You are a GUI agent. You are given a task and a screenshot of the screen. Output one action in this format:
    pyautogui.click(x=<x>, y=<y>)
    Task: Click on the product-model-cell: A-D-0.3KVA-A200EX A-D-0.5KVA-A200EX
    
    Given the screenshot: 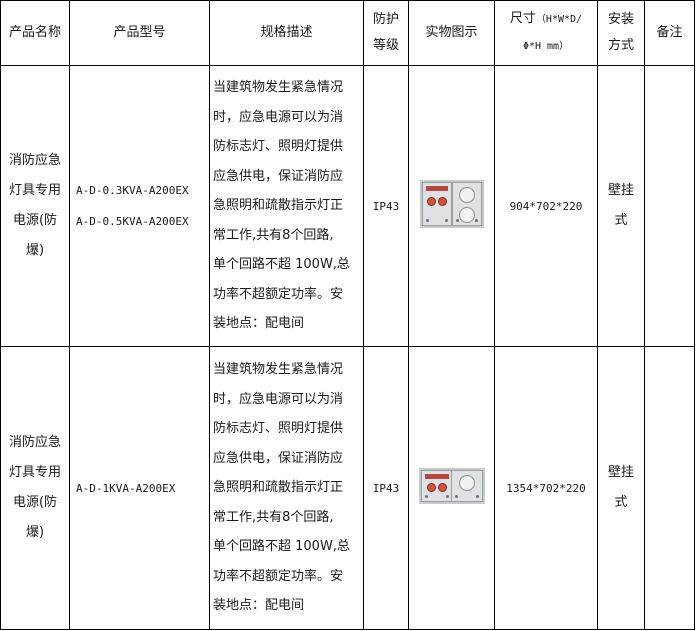 What is the action you would take?
    pyautogui.click(x=139, y=206)
    